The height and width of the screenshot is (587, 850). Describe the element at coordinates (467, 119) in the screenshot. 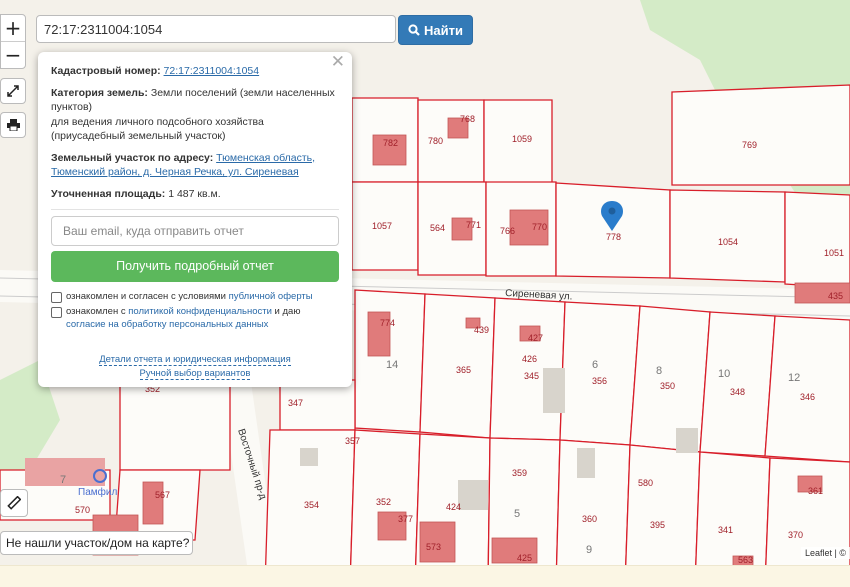

I see `parcel-number-label: 768` at that location.